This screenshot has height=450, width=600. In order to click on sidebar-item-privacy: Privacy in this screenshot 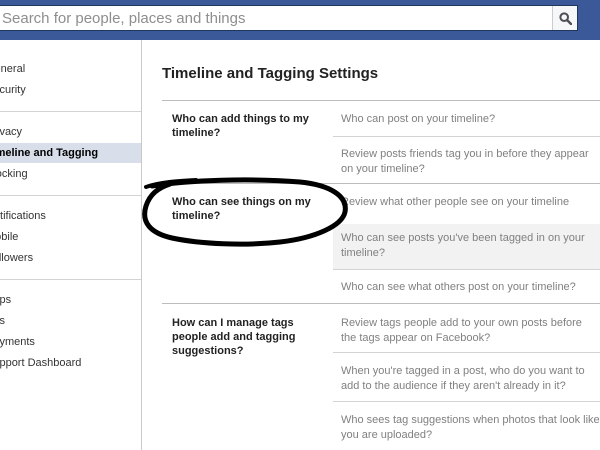, I will do `click(70, 132)`.